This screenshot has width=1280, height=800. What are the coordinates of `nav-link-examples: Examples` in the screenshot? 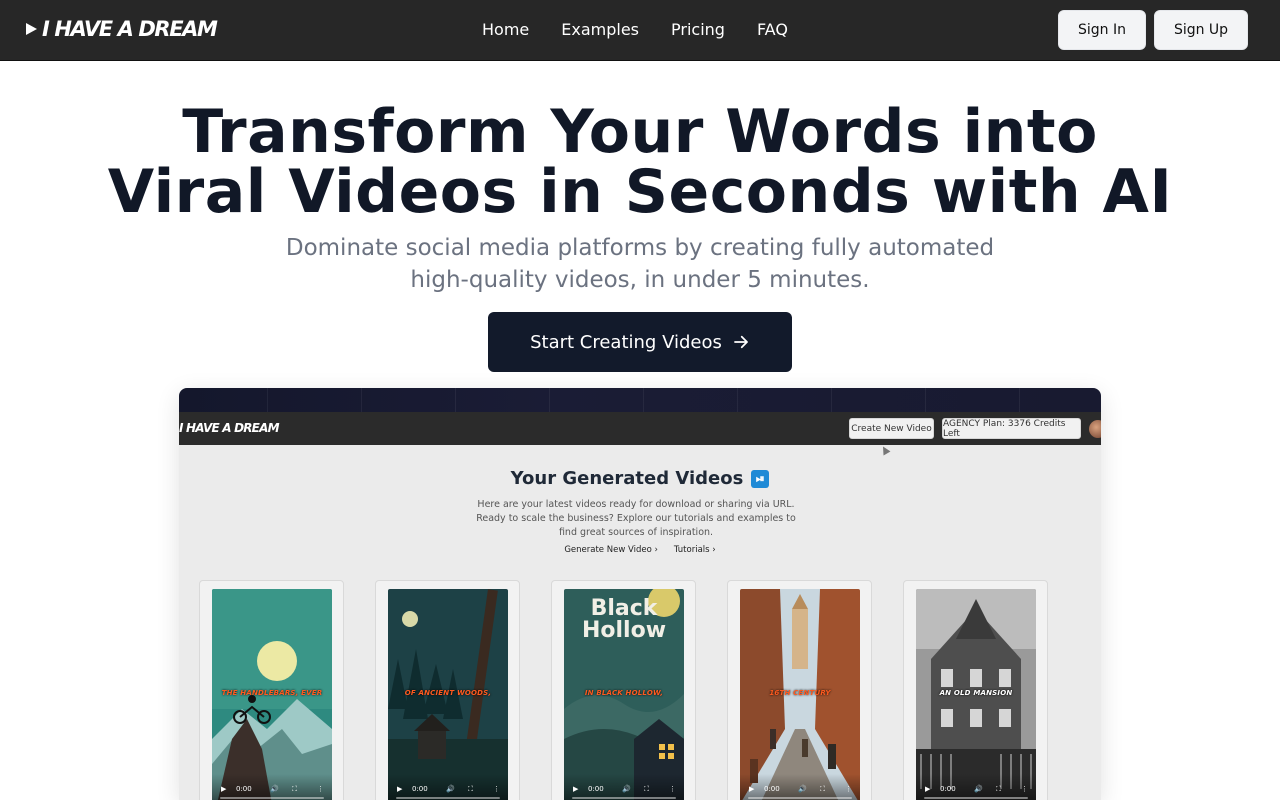 It's located at (600, 30).